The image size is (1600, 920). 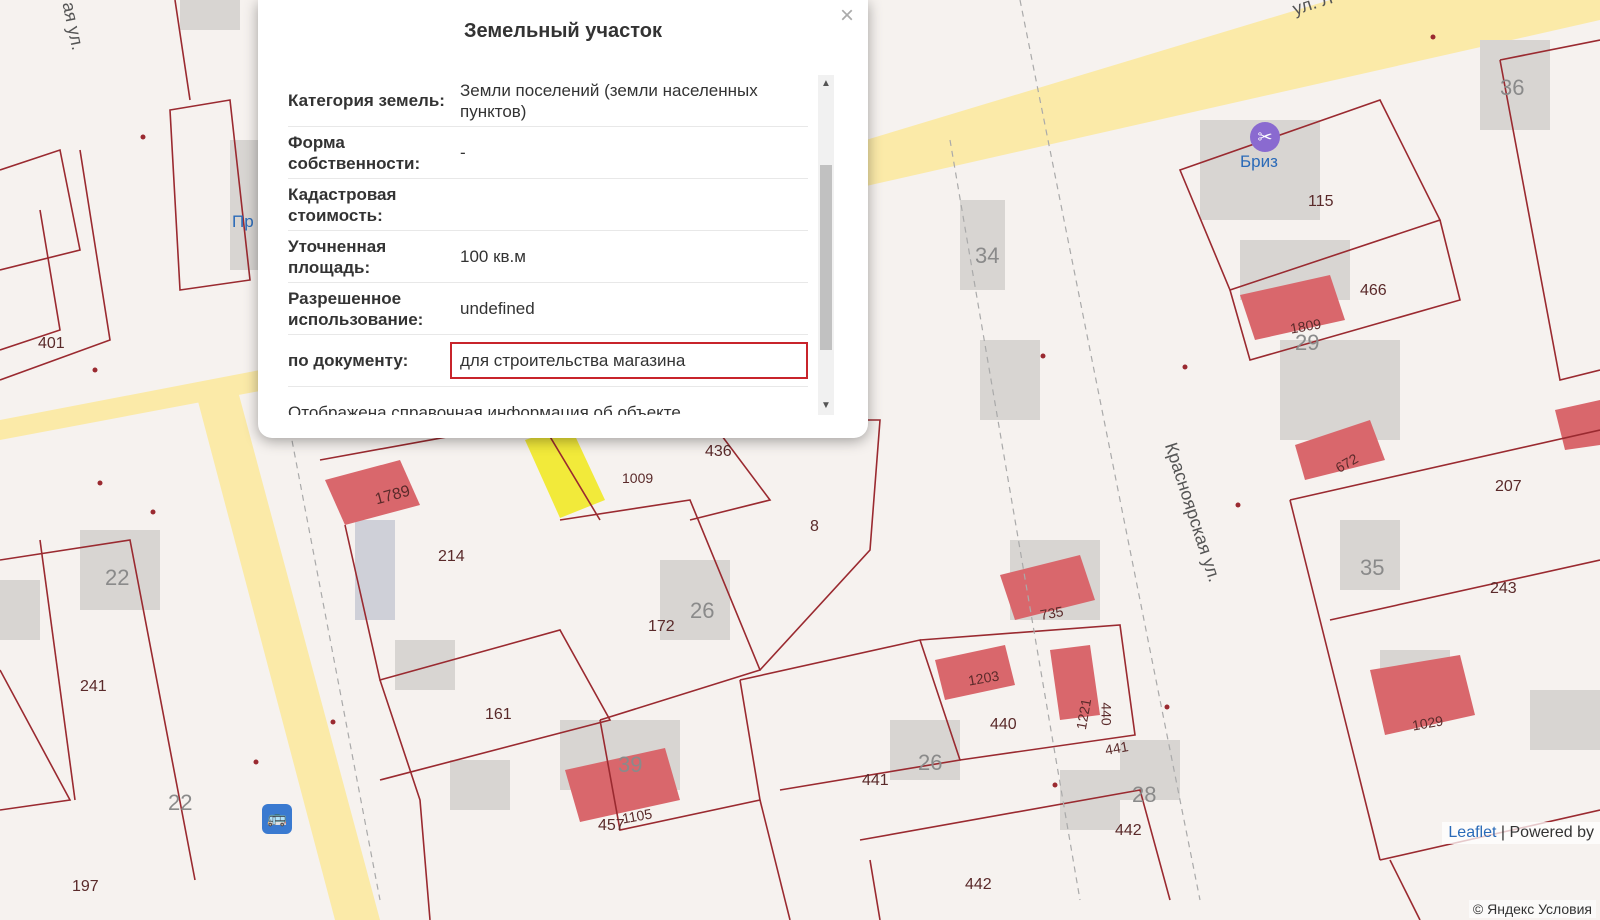 What do you see at coordinates (1372, 567) in the screenshot?
I see `building-number: 35` at bounding box center [1372, 567].